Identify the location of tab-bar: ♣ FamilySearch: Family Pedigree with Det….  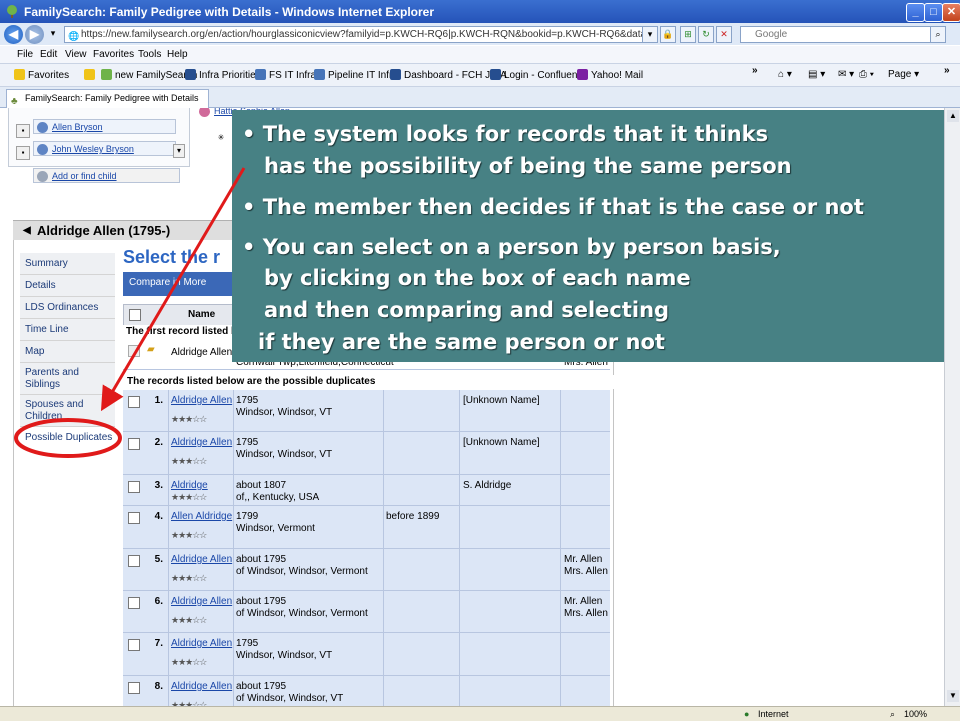
(480, 97).